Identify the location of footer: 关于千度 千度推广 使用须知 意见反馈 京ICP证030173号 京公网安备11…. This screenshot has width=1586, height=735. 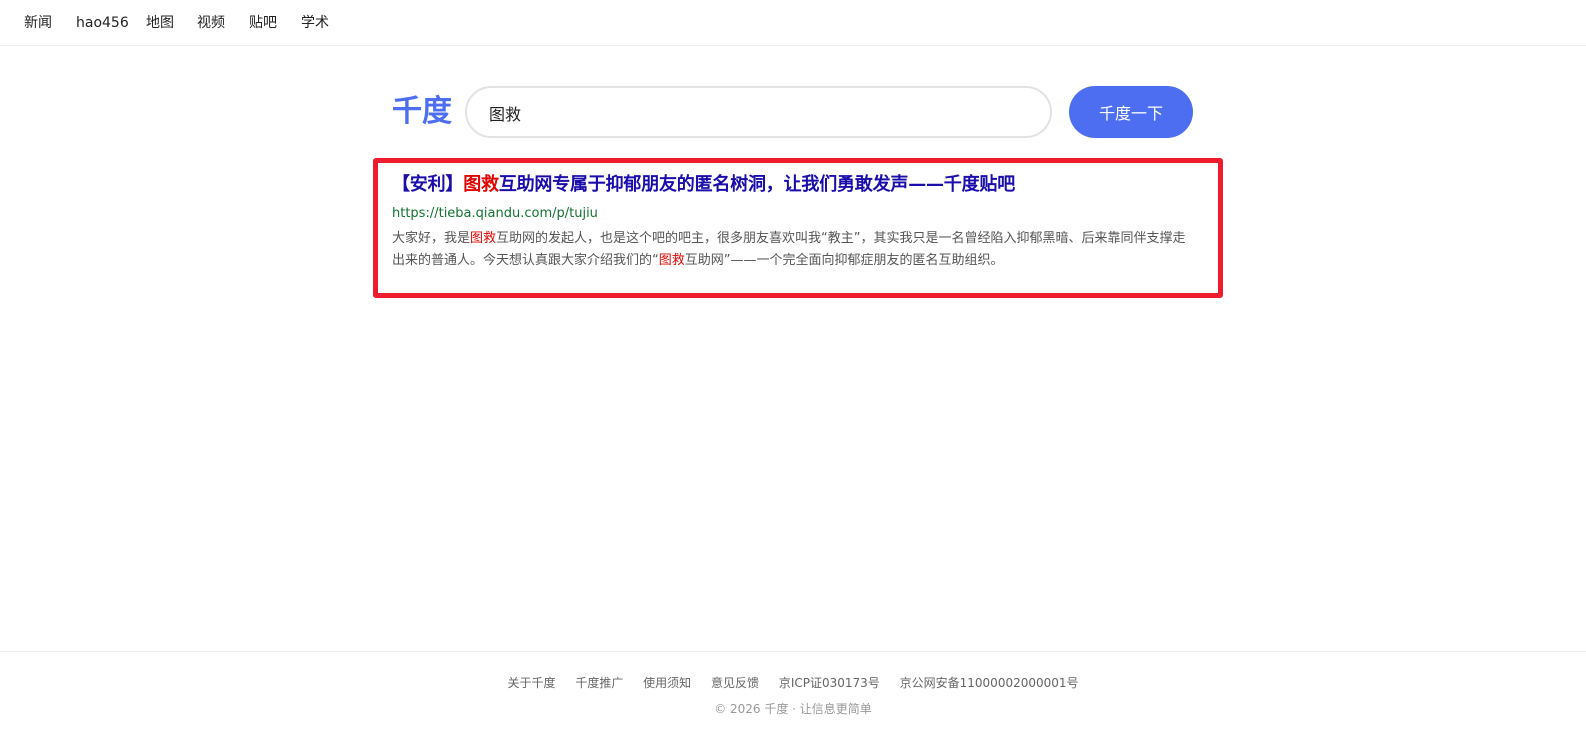
(793, 693).